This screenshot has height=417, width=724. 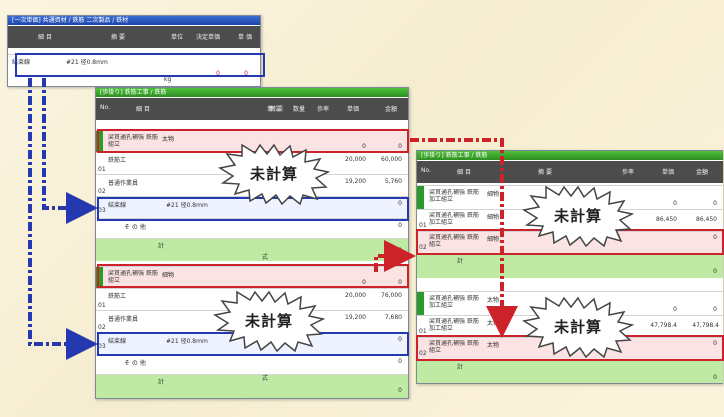 What do you see at coordinates (168, 79) in the screenshot?
I see `row-unit: kg` at bounding box center [168, 79].